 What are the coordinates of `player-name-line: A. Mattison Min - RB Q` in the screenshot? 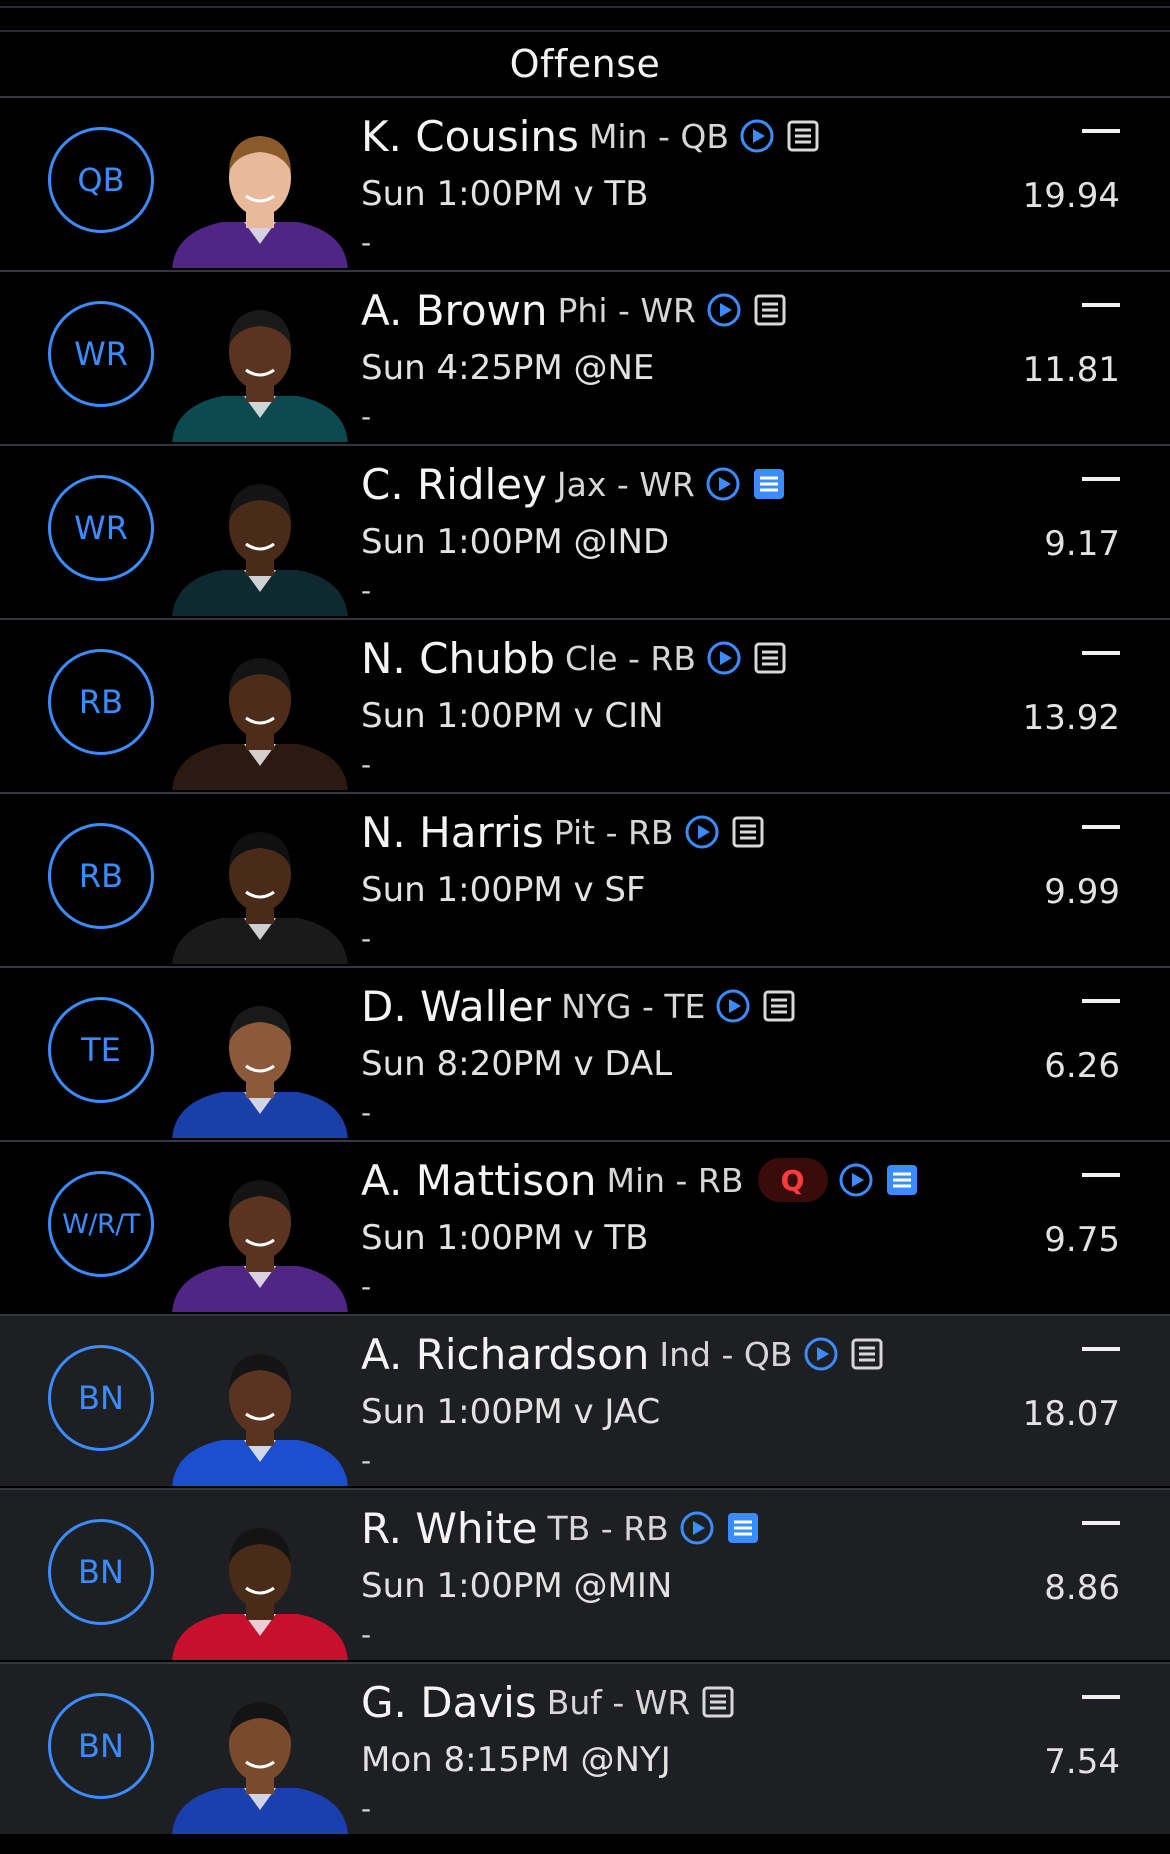 It's located at (640, 1180).